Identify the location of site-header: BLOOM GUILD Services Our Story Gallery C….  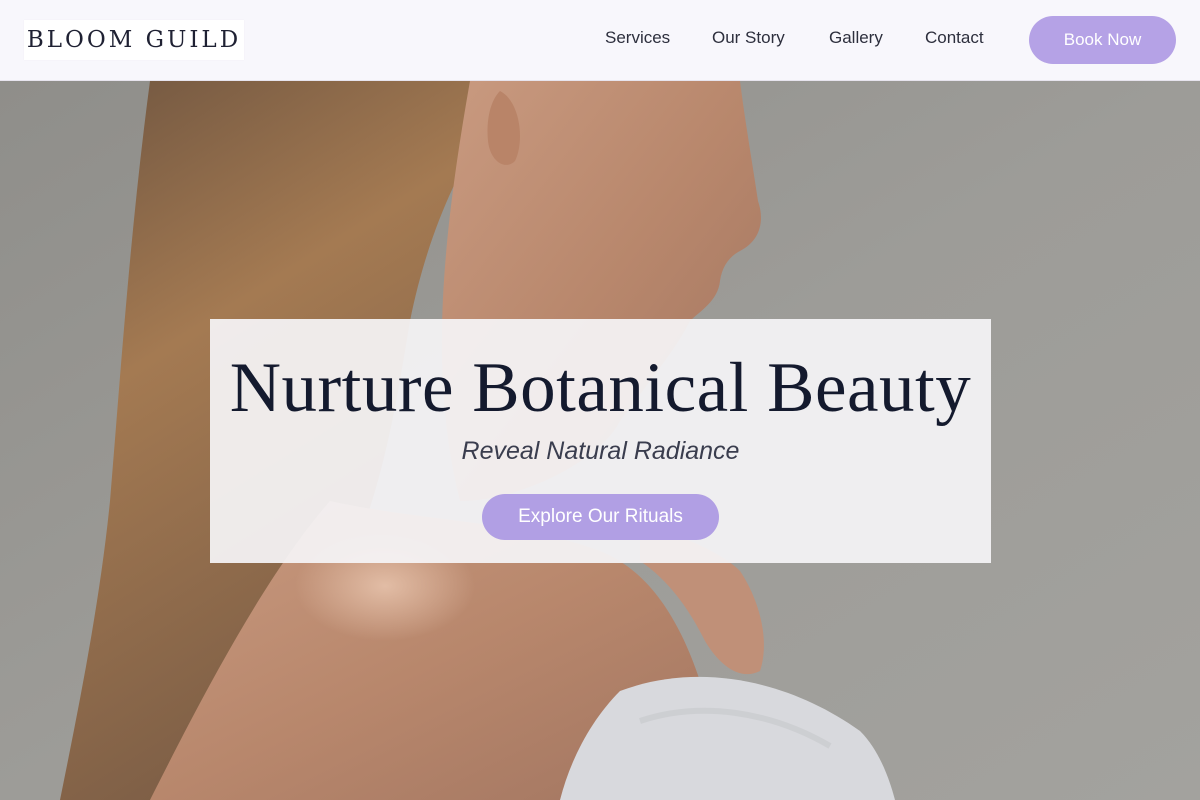
(600, 40).